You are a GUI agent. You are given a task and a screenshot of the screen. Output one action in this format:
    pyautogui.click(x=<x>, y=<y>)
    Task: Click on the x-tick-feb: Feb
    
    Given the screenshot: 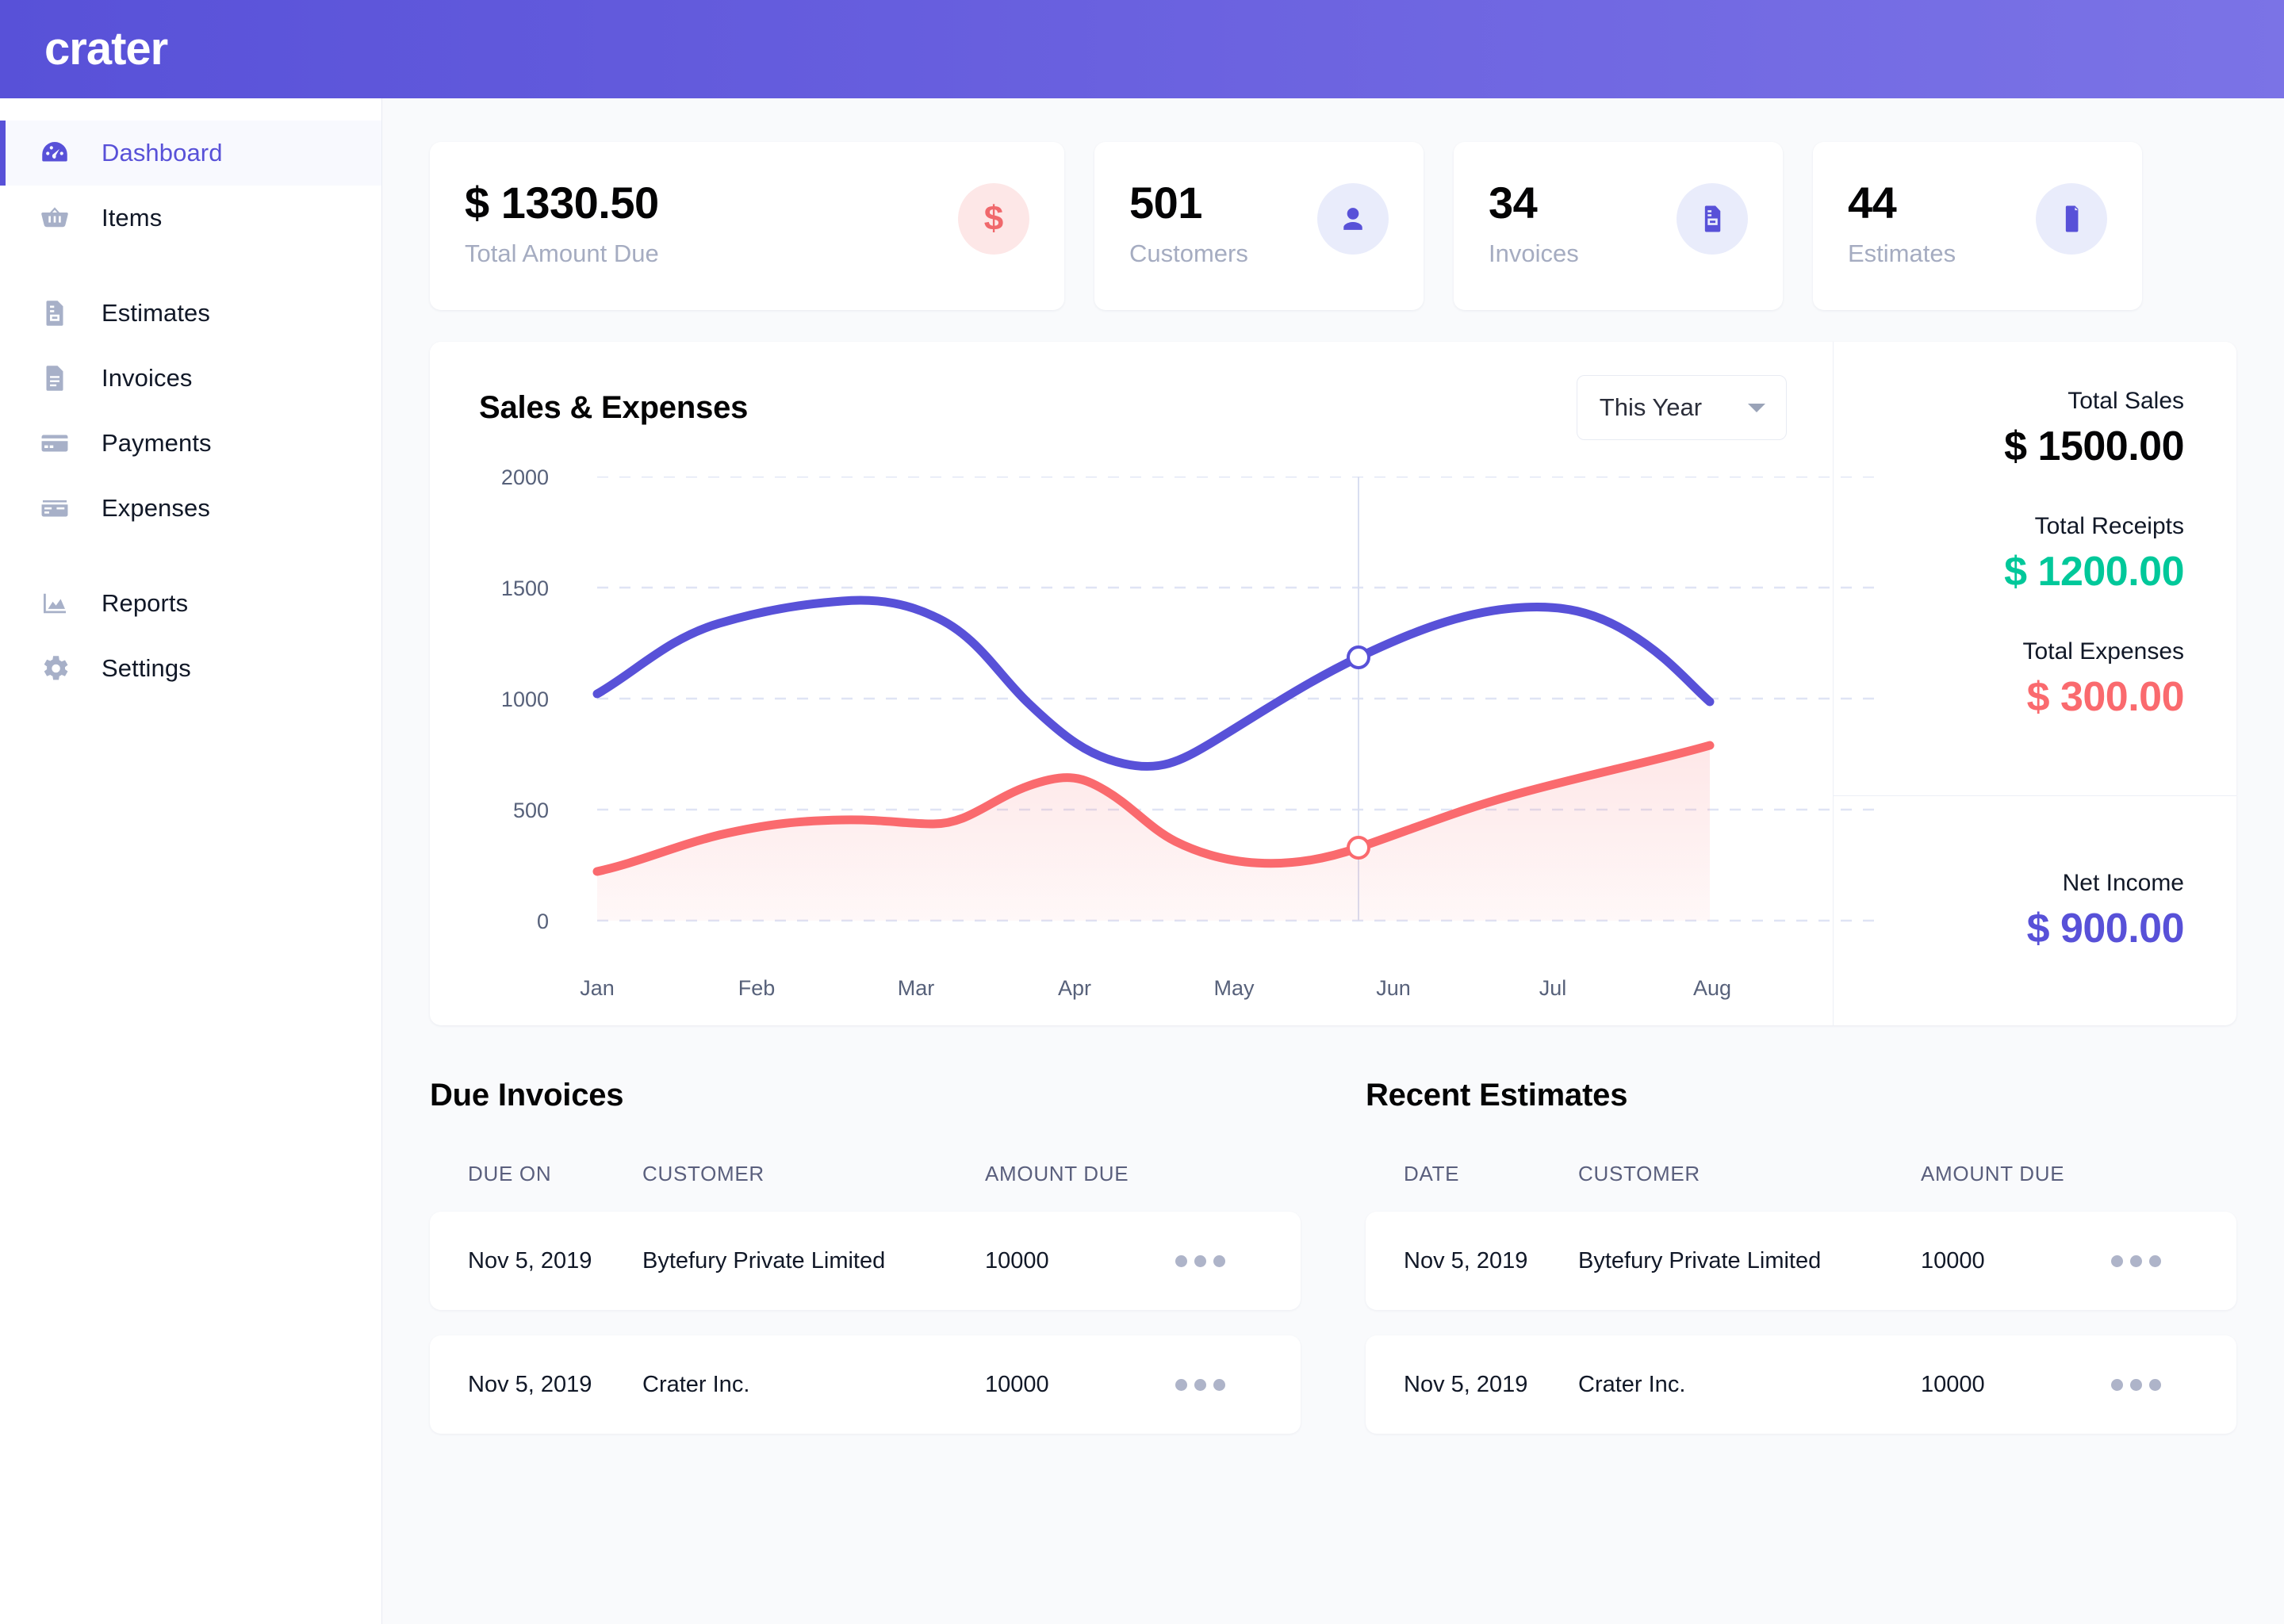 What is the action you would take?
    pyautogui.click(x=757, y=988)
    